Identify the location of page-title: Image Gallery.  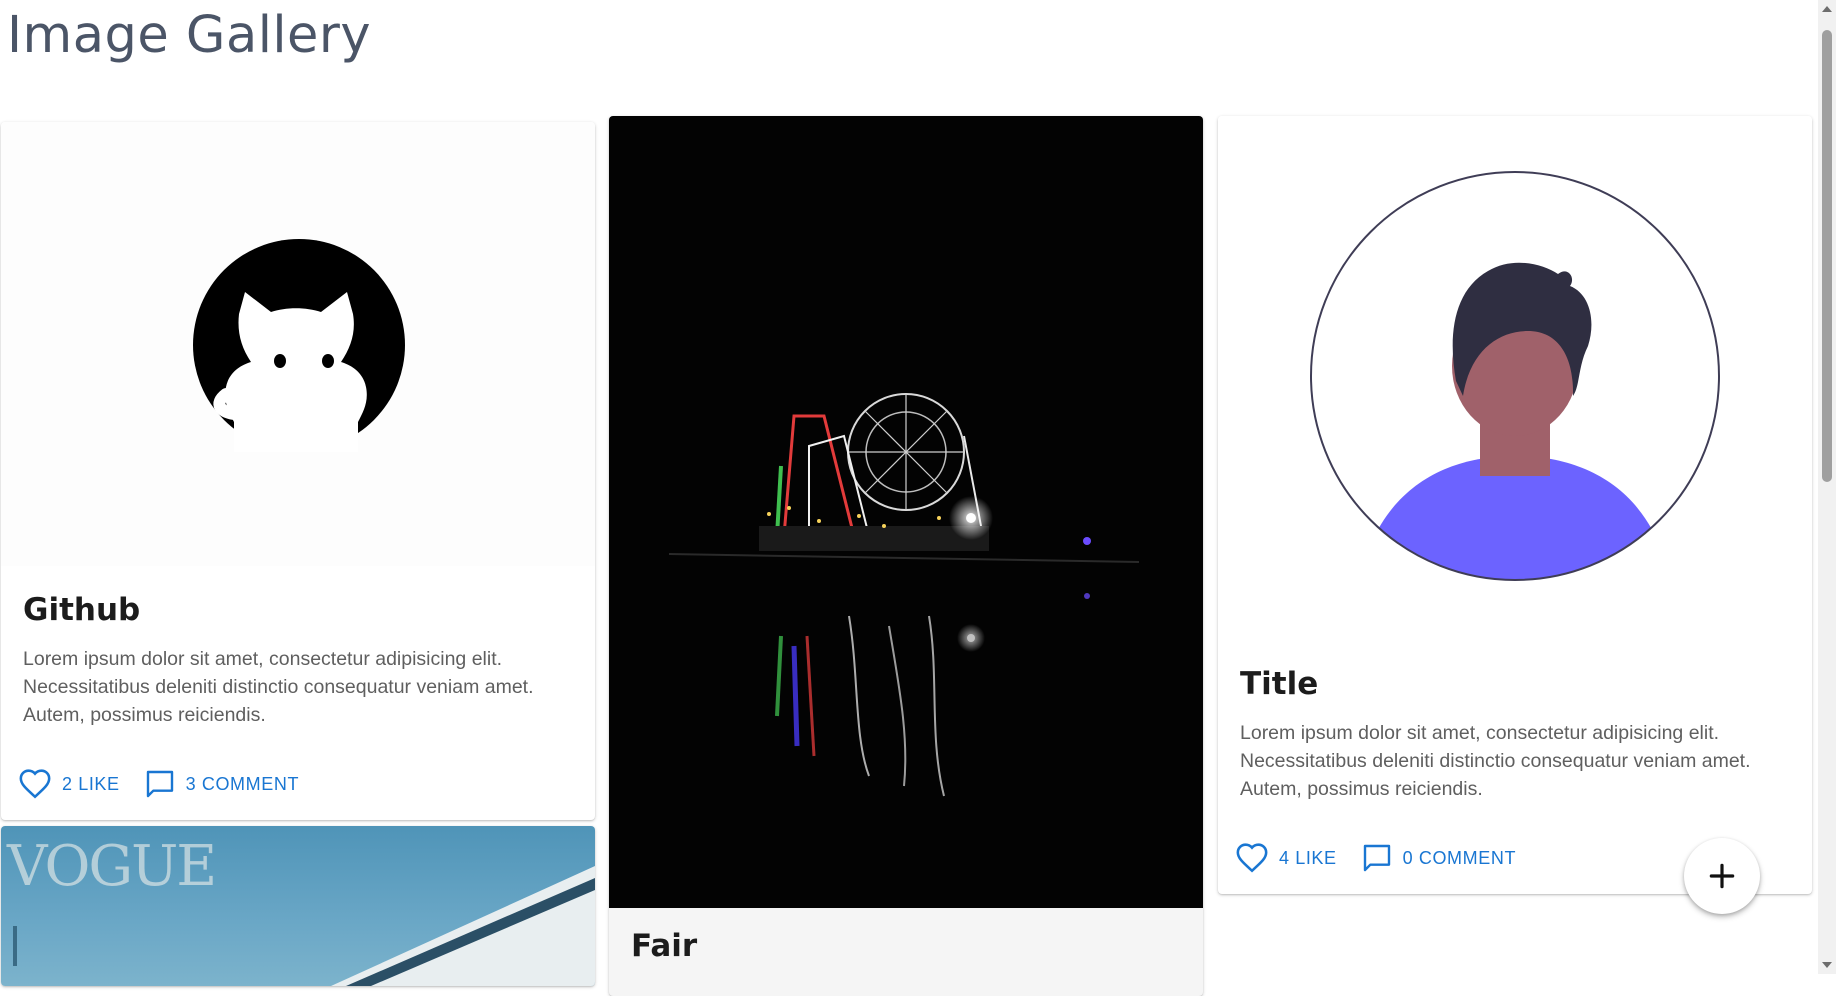
(189, 35).